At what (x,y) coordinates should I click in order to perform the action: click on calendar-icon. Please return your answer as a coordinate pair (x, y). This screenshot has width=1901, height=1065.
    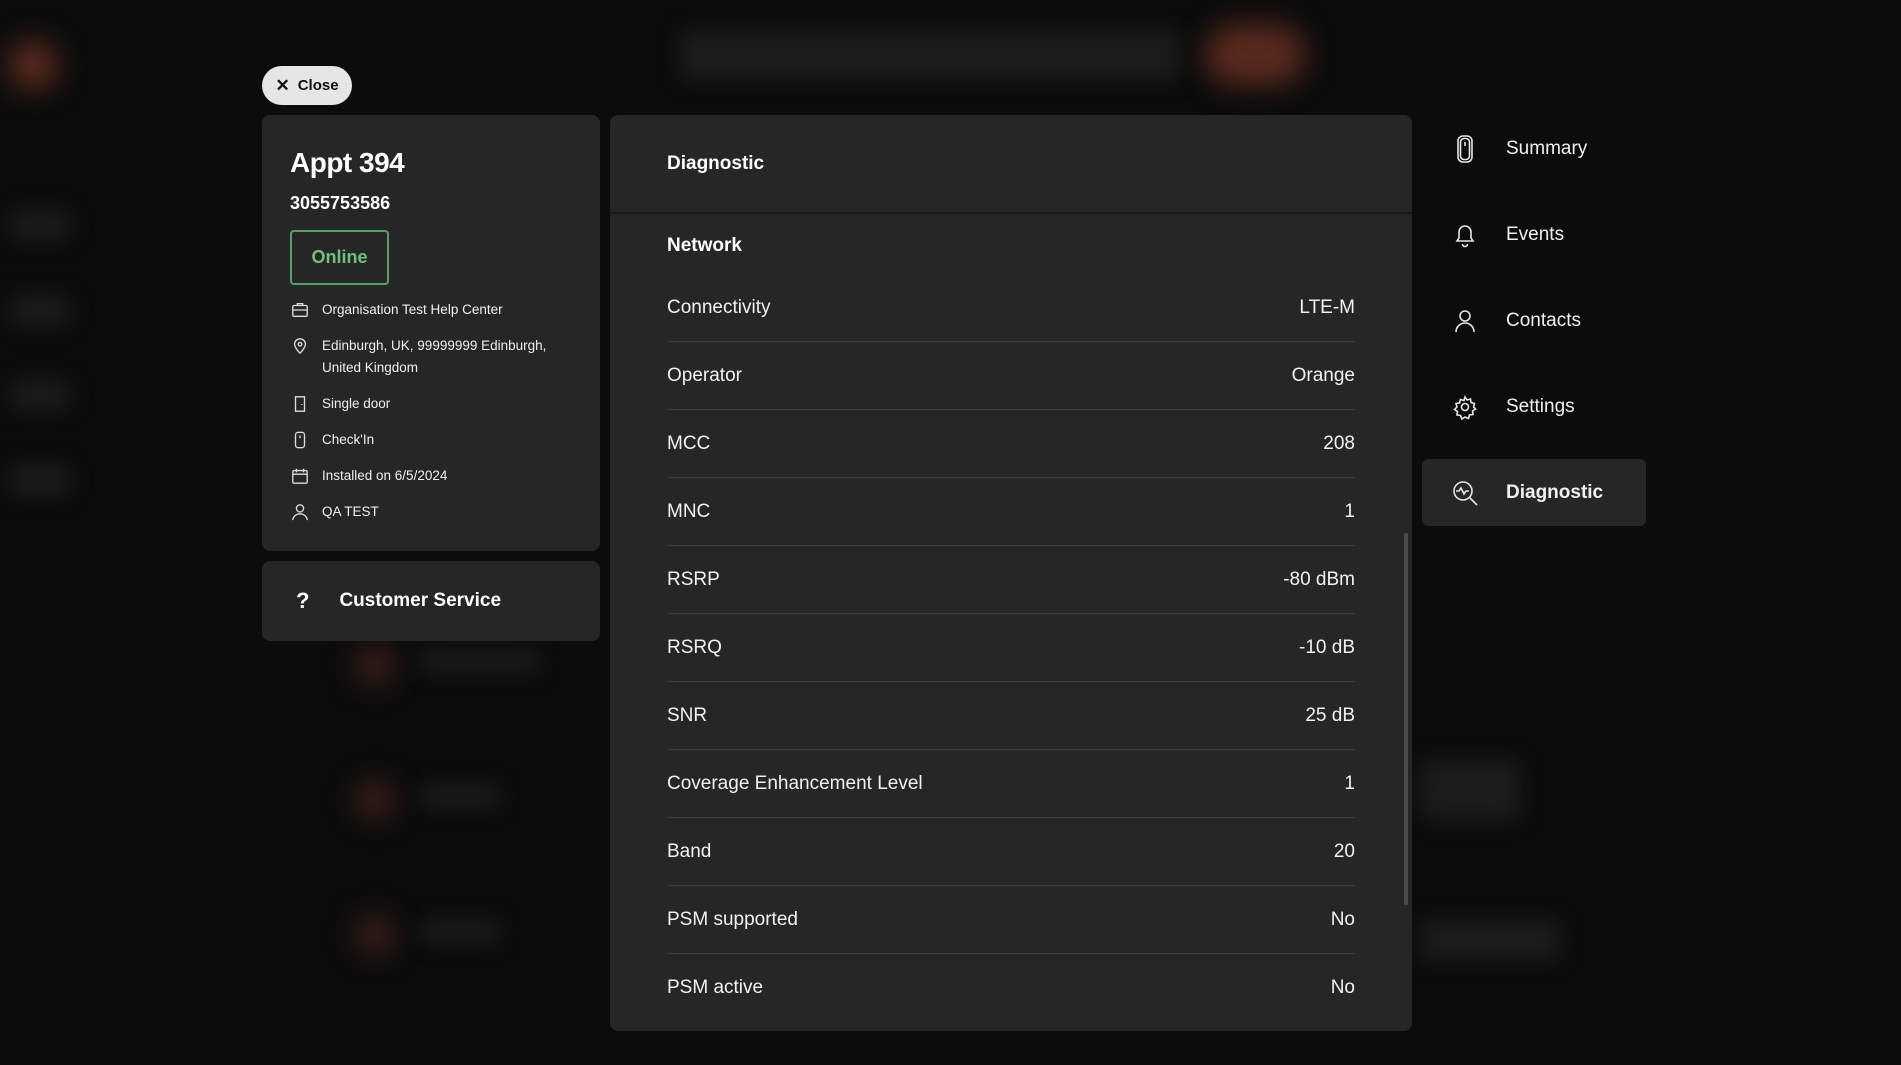
    Looking at the image, I should click on (300, 476).